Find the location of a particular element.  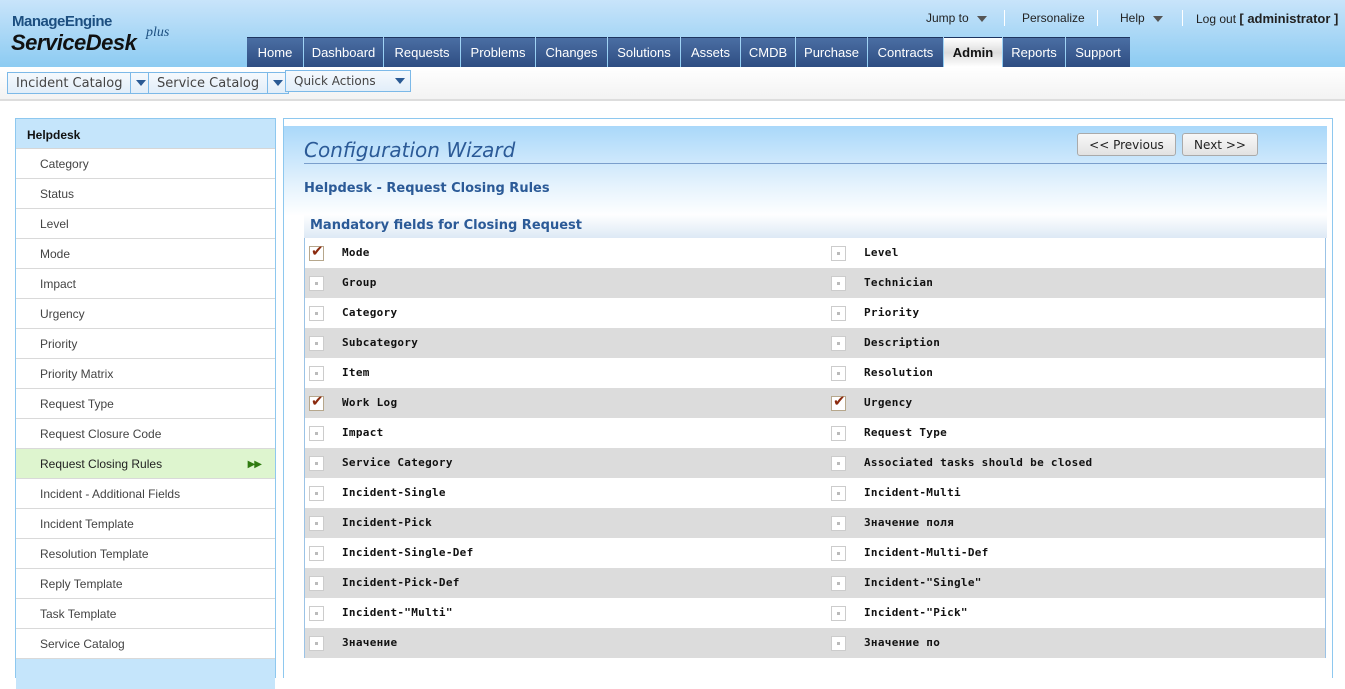

sidebar-item: Service Catalog is located at coordinates (145, 644).